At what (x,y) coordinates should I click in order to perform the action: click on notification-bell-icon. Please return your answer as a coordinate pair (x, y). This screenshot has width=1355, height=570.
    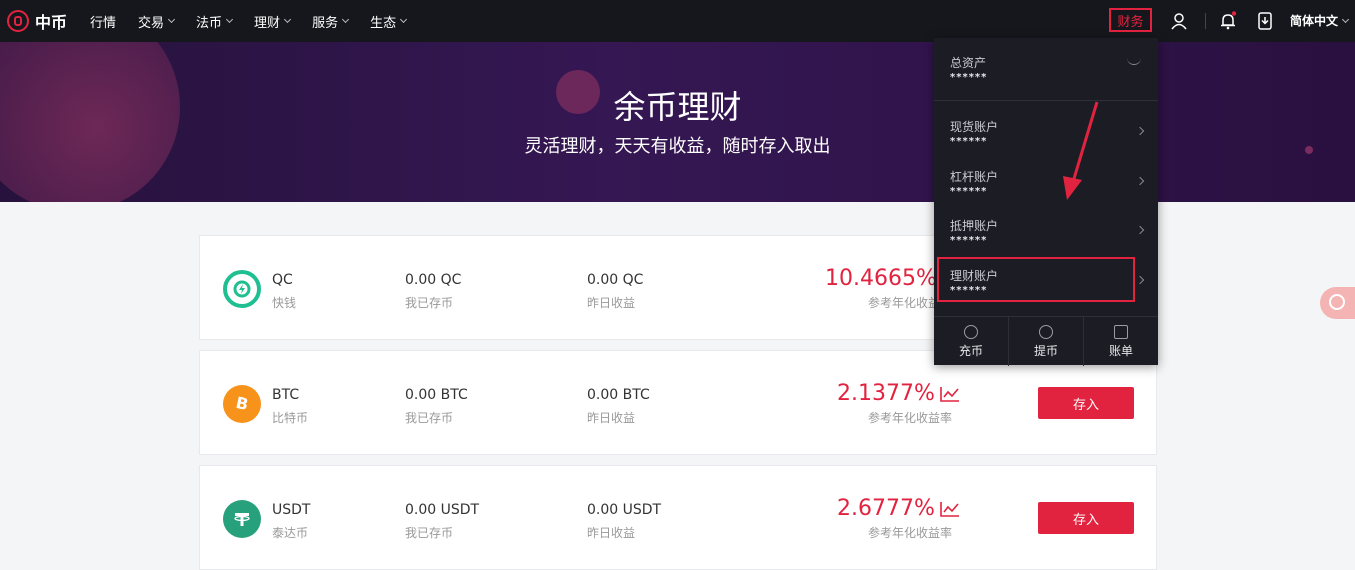
    Looking at the image, I should click on (1228, 21).